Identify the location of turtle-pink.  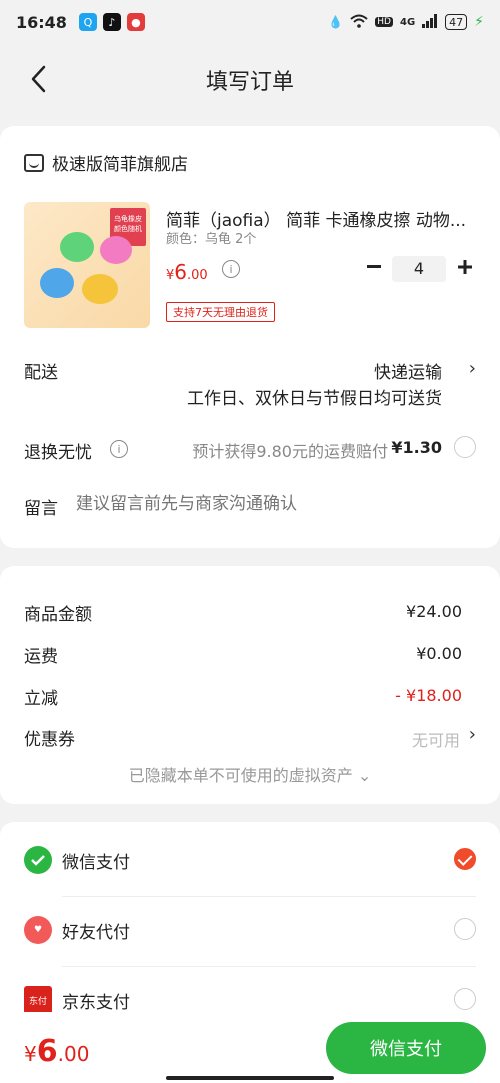
(116, 250).